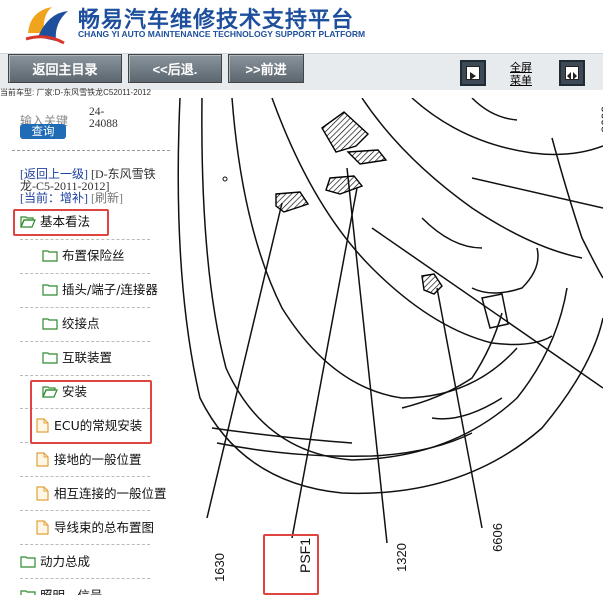 Image resolution: width=603 pixels, height=595 pixels. I want to click on refresh-link: [刷新], so click(107, 198).